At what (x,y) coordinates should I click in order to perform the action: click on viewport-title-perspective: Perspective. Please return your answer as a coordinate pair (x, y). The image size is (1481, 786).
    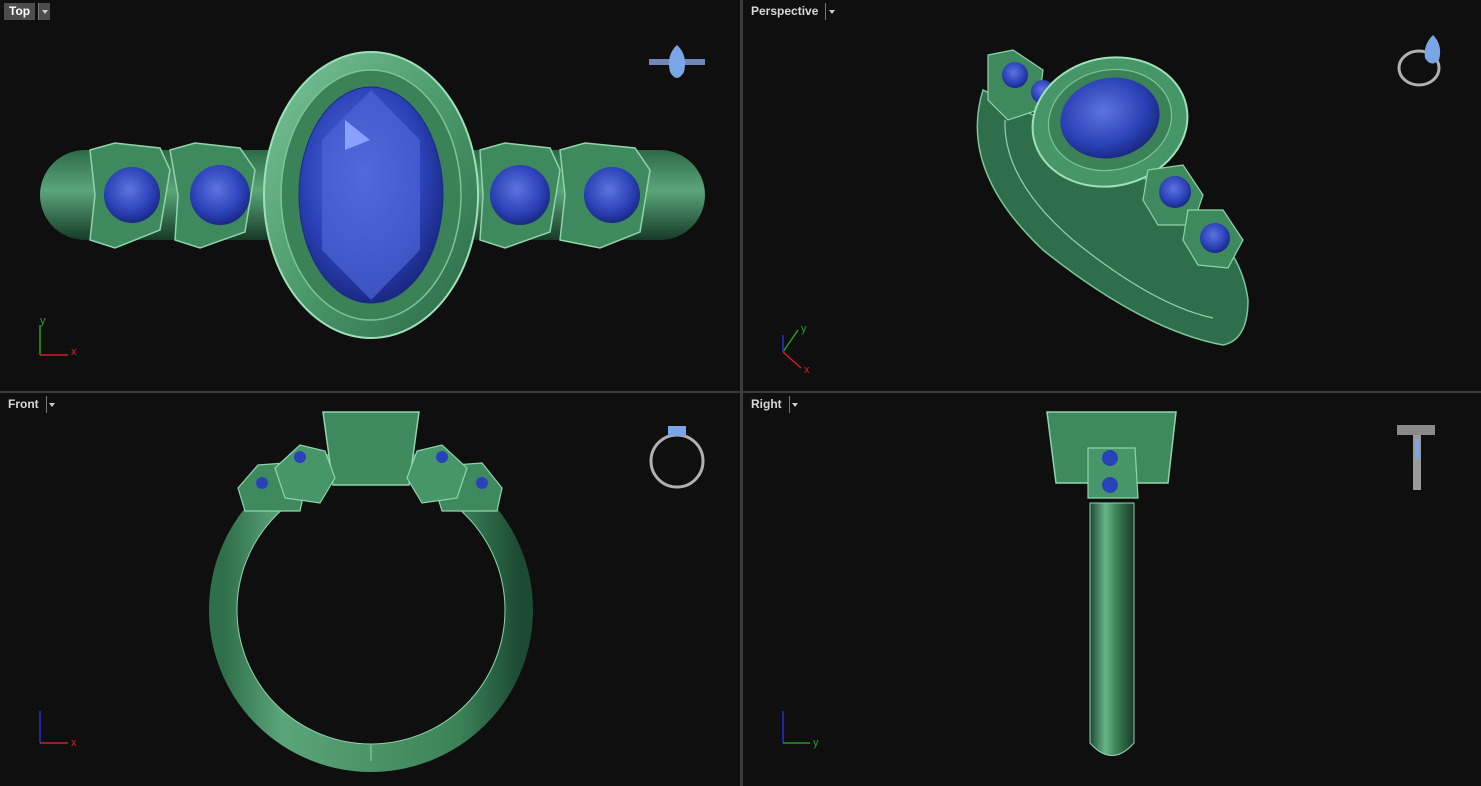
    Looking at the image, I should click on (792, 11).